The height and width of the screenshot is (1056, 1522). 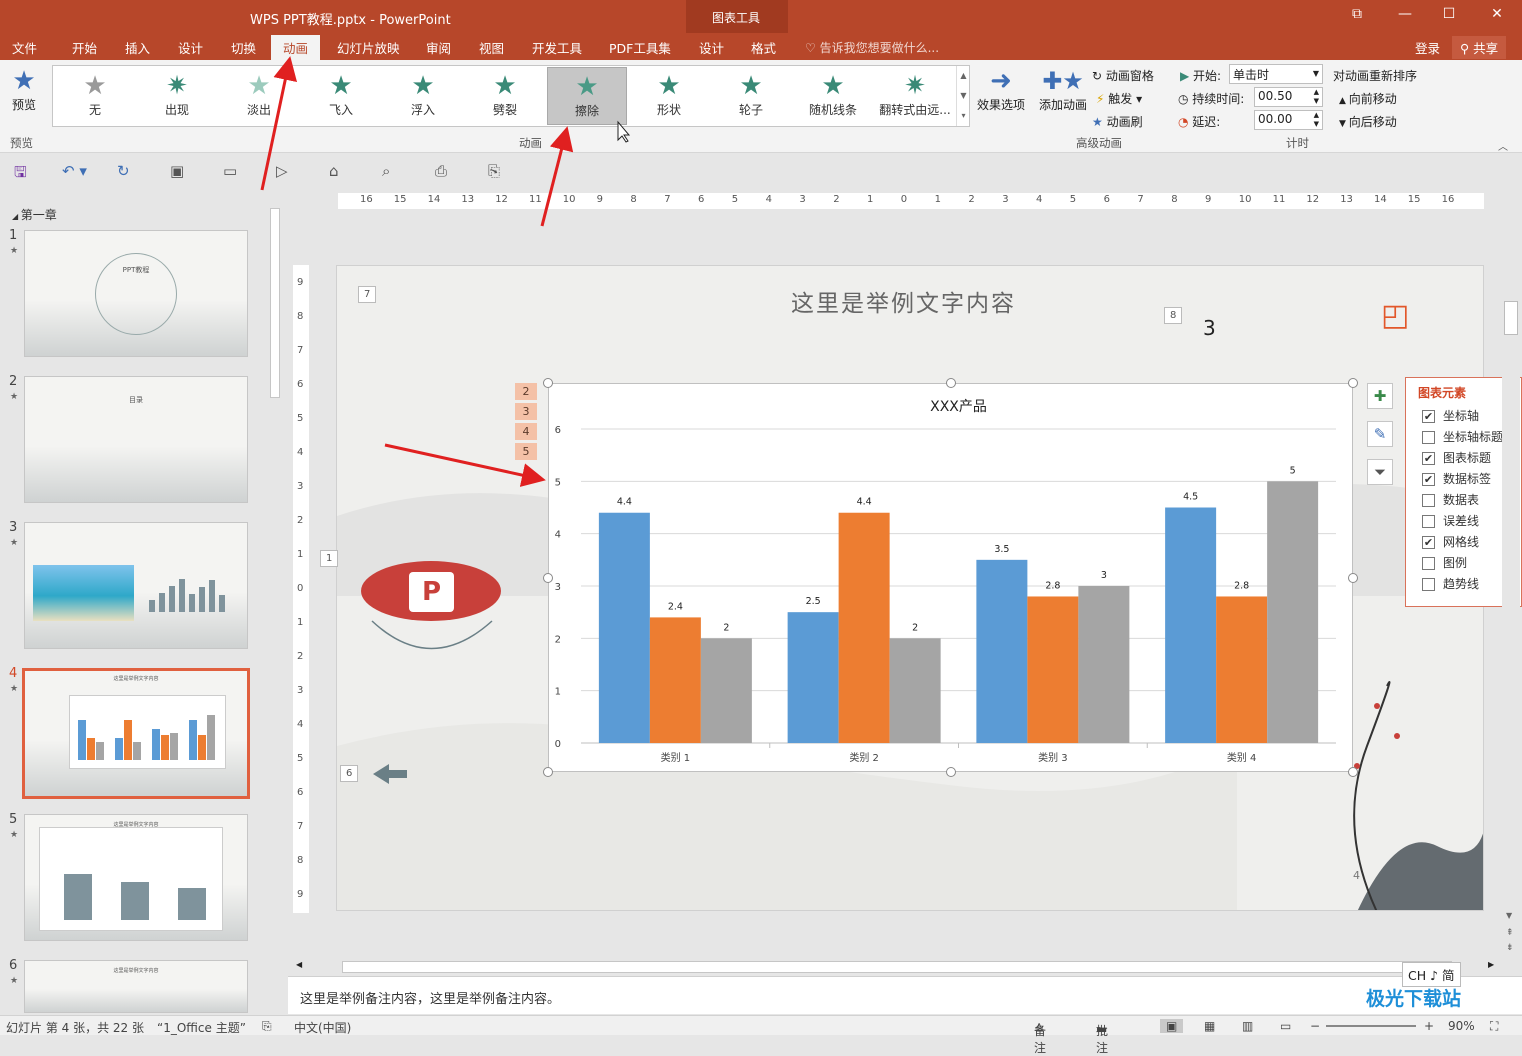 I want to click on thumbnail-scroll-thumb, so click(x=275, y=303).